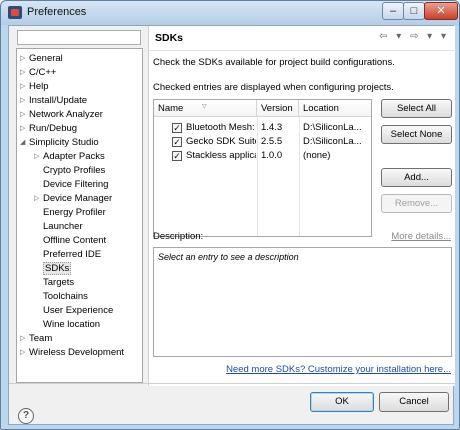 The width and height of the screenshot is (460, 430). What do you see at coordinates (272, 127) in the screenshot?
I see `row-version: 1.4.3` at bounding box center [272, 127].